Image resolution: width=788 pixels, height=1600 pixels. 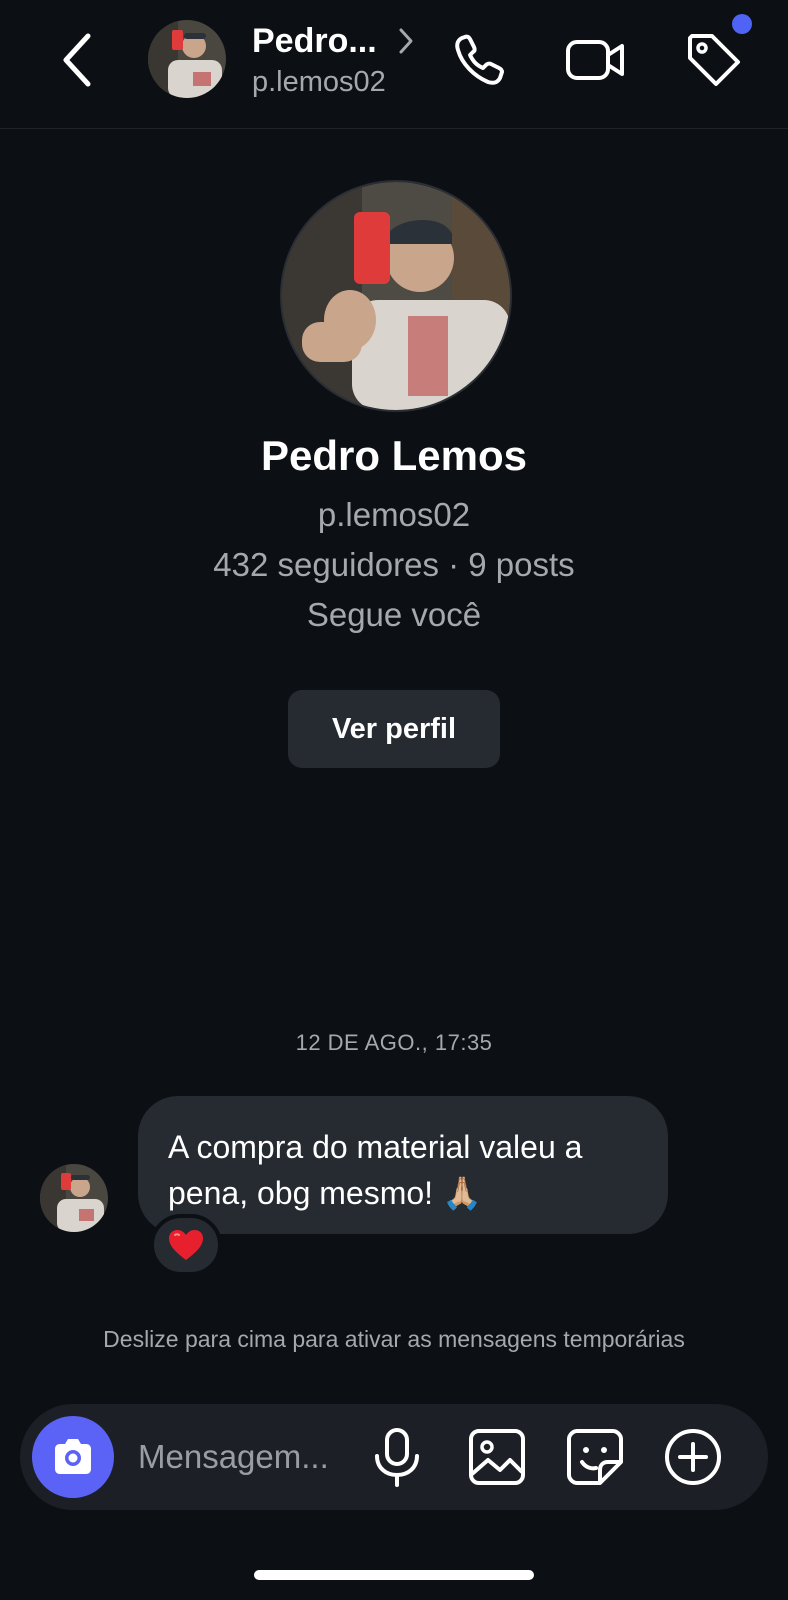 I want to click on heart-reaction, so click(x=186, y=1245).